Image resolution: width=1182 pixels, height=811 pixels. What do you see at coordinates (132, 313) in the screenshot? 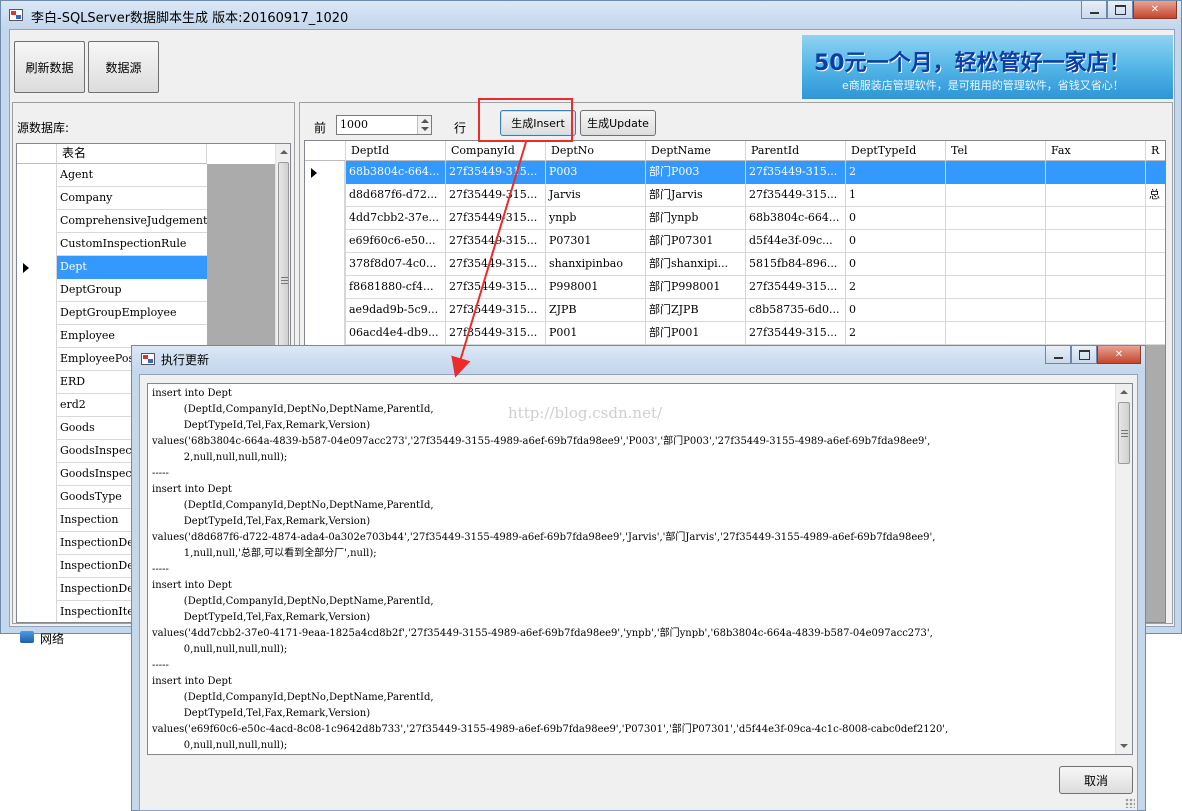
I see `table-name-cell: DeptGroupEmployee` at bounding box center [132, 313].